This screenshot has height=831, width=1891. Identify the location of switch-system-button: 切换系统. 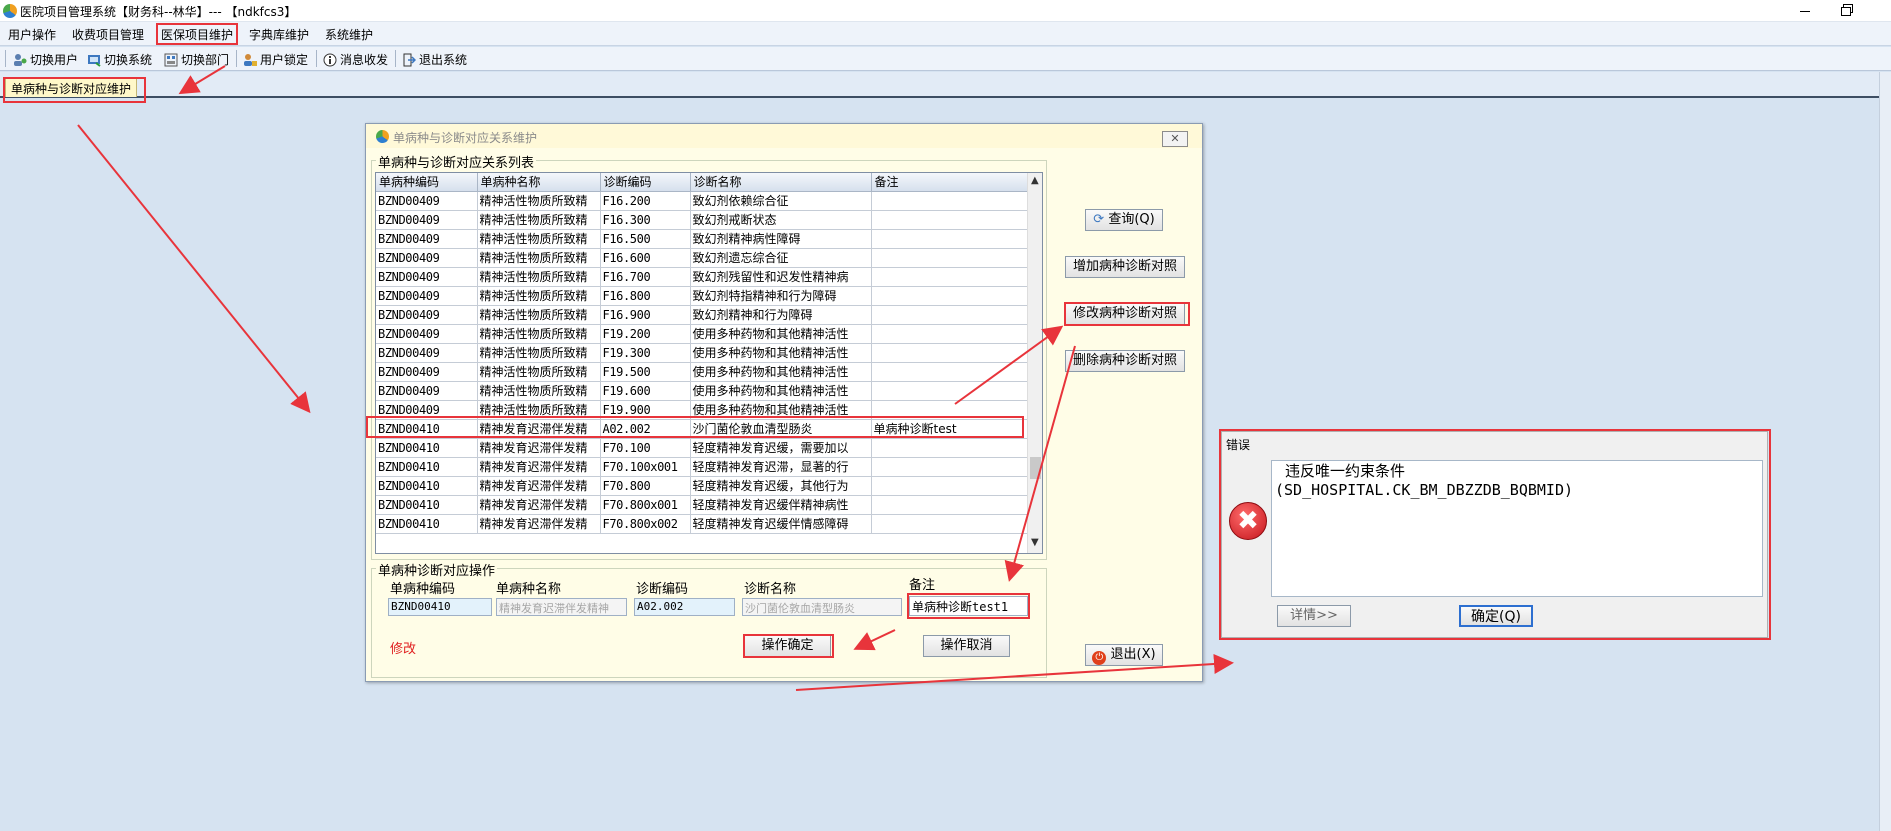
(119, 59).